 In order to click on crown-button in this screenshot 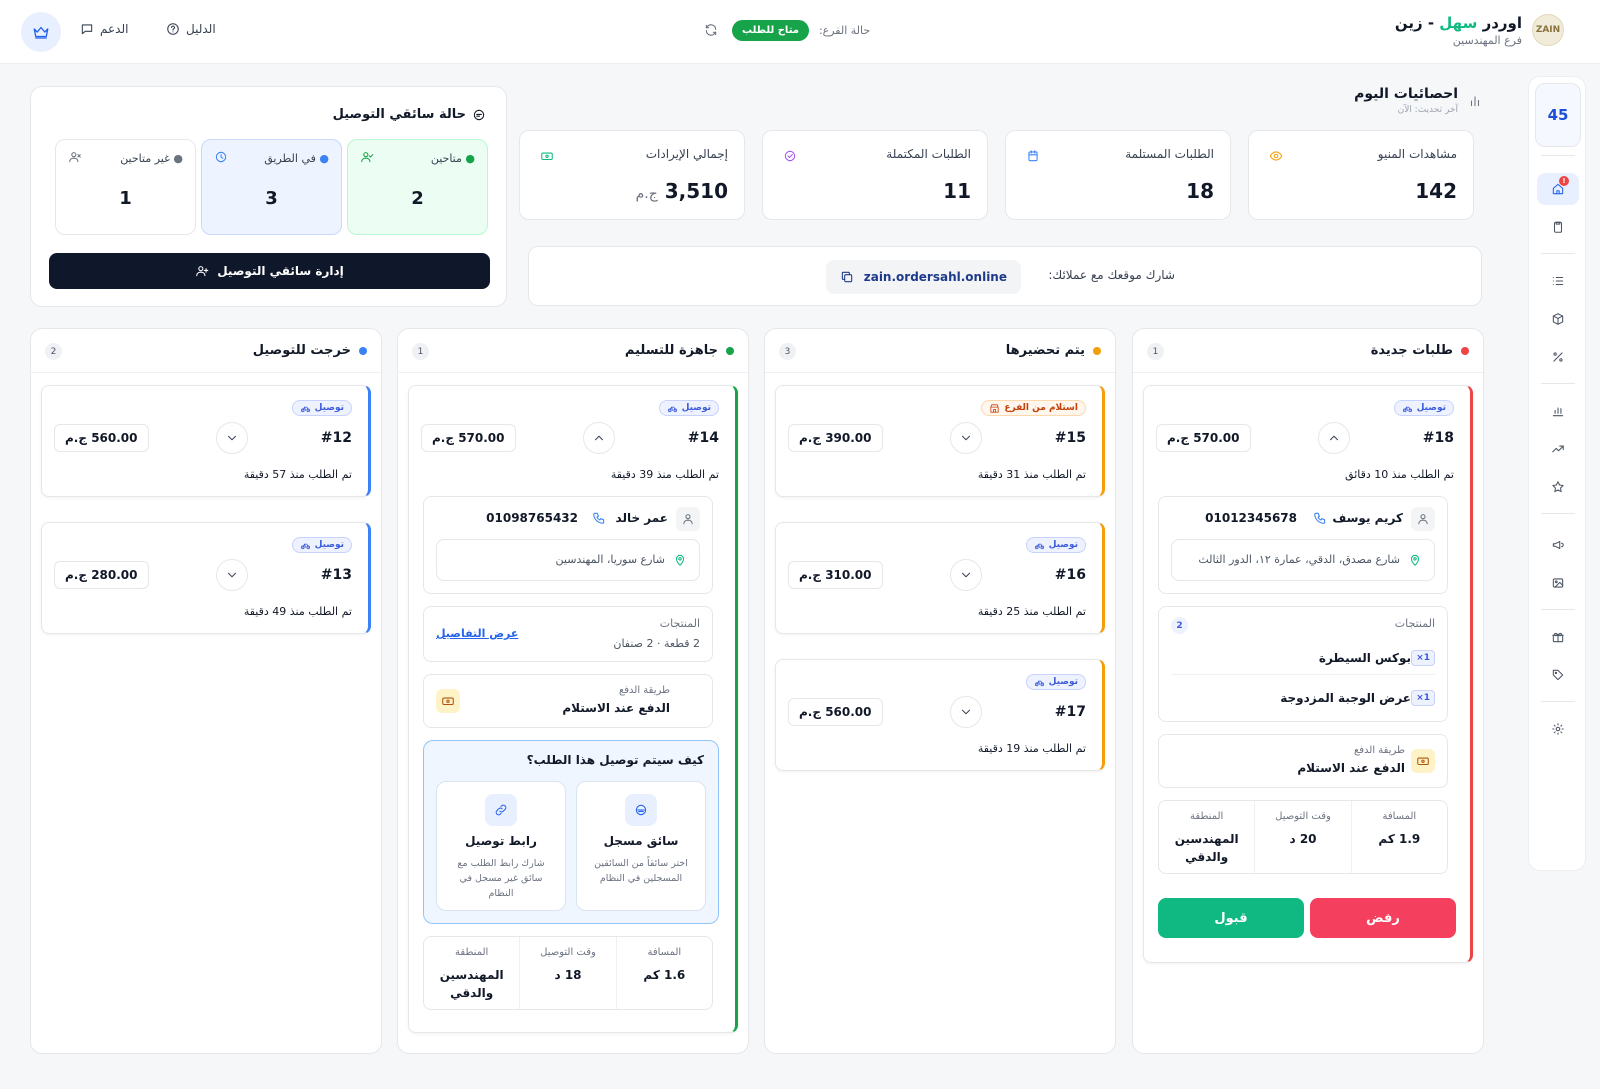, I will do `click(41, 32)`.